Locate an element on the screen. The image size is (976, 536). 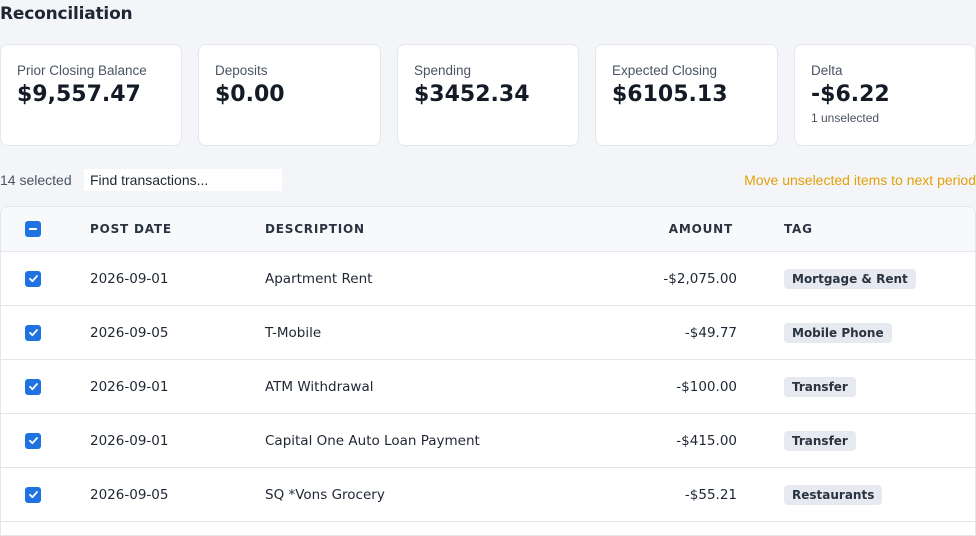
search-input is located at coordinates (183, 180).